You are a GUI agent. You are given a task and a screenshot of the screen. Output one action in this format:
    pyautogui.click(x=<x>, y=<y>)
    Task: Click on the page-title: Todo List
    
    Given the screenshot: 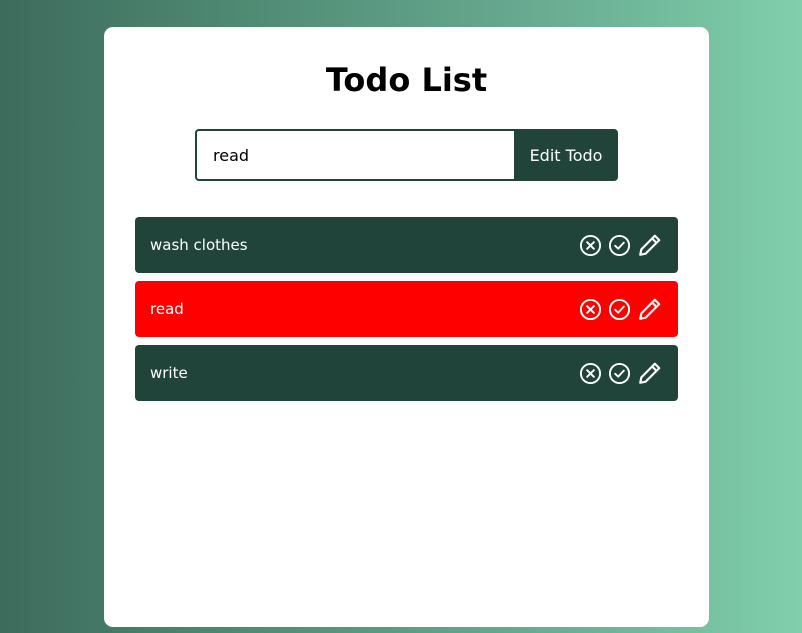 What is the action you would take?
    pyautogui.click(x=406, y=80)
    